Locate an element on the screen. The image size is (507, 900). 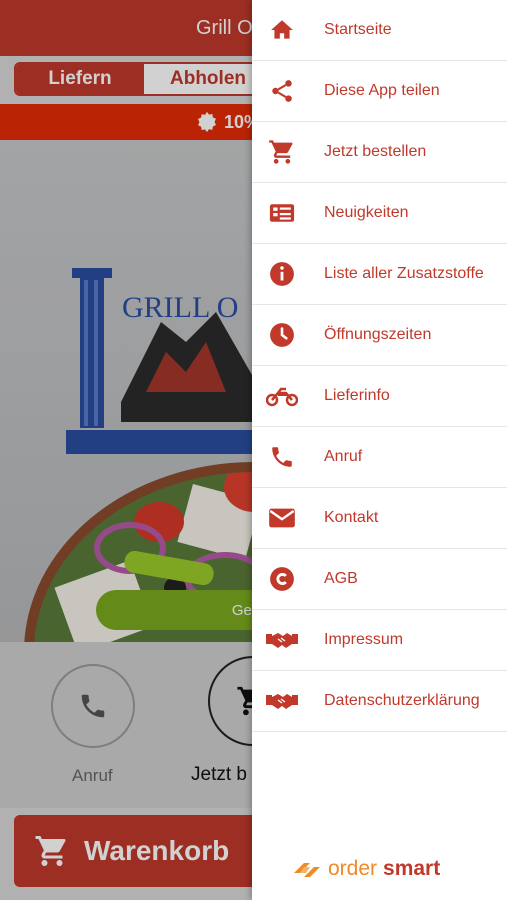
menu-item-startseite: Startseite is located at coordinates (379, 30).